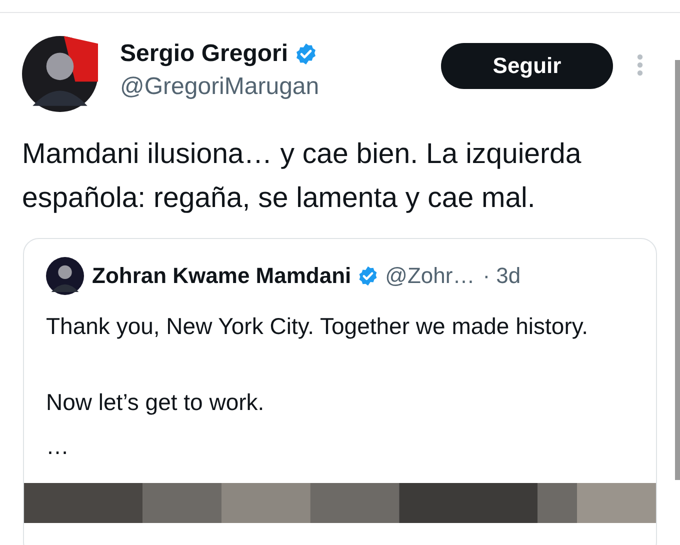  I want to click on author-name: Sergio Gregori, so click(204, 54).